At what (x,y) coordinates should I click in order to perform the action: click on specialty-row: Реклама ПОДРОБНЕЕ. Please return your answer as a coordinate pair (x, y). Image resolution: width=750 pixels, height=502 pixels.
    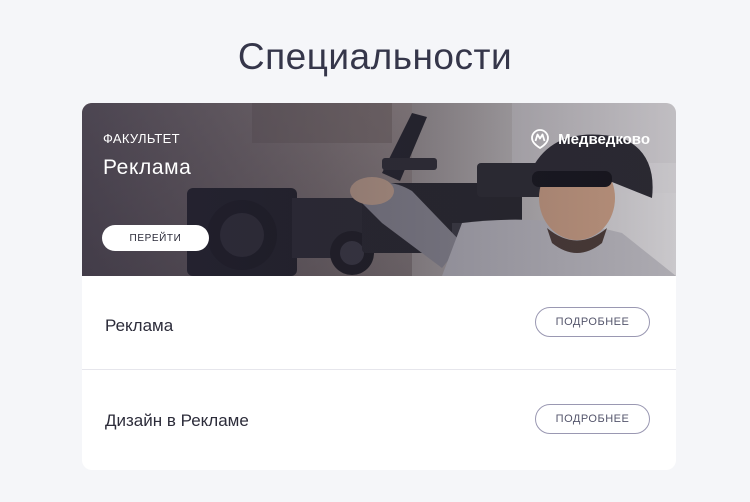
    Looking at the image, I should click on (379, 322).